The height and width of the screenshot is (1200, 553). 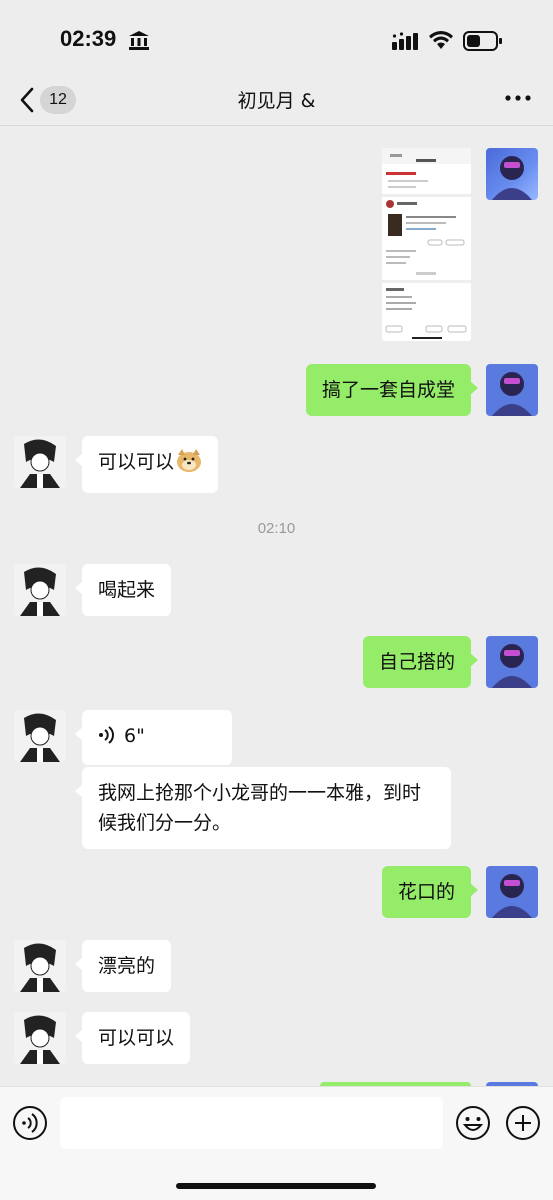 I want to click on status-time: 02:39, so click(x=88, y=38).